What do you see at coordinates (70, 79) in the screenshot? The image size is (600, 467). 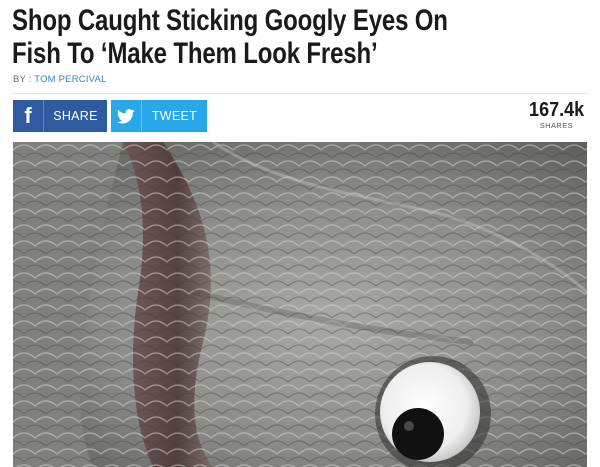 I see `author-link: TOM PERCIVAL` at bounding box center [70, 79].